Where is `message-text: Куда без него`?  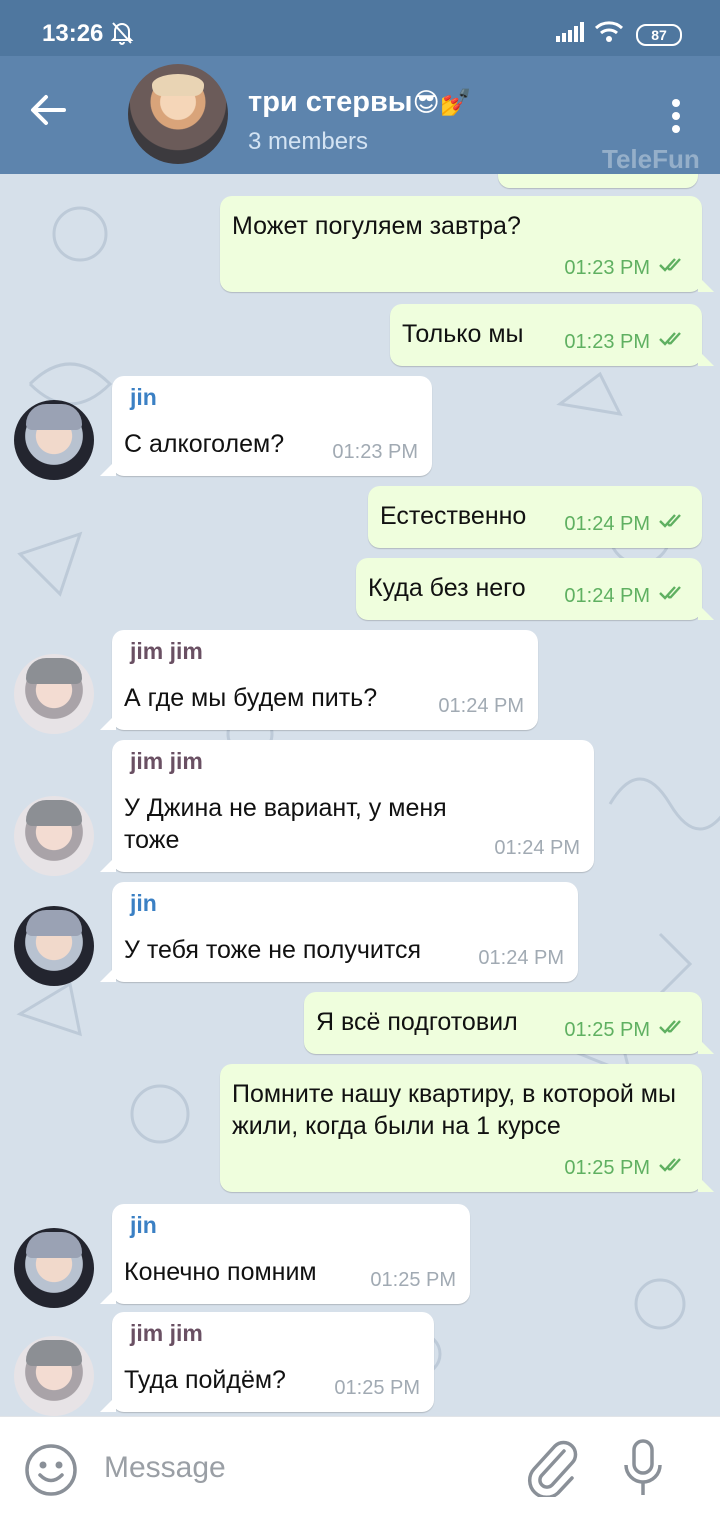 message-text: Куда без него is located at coordinates (447, 588).